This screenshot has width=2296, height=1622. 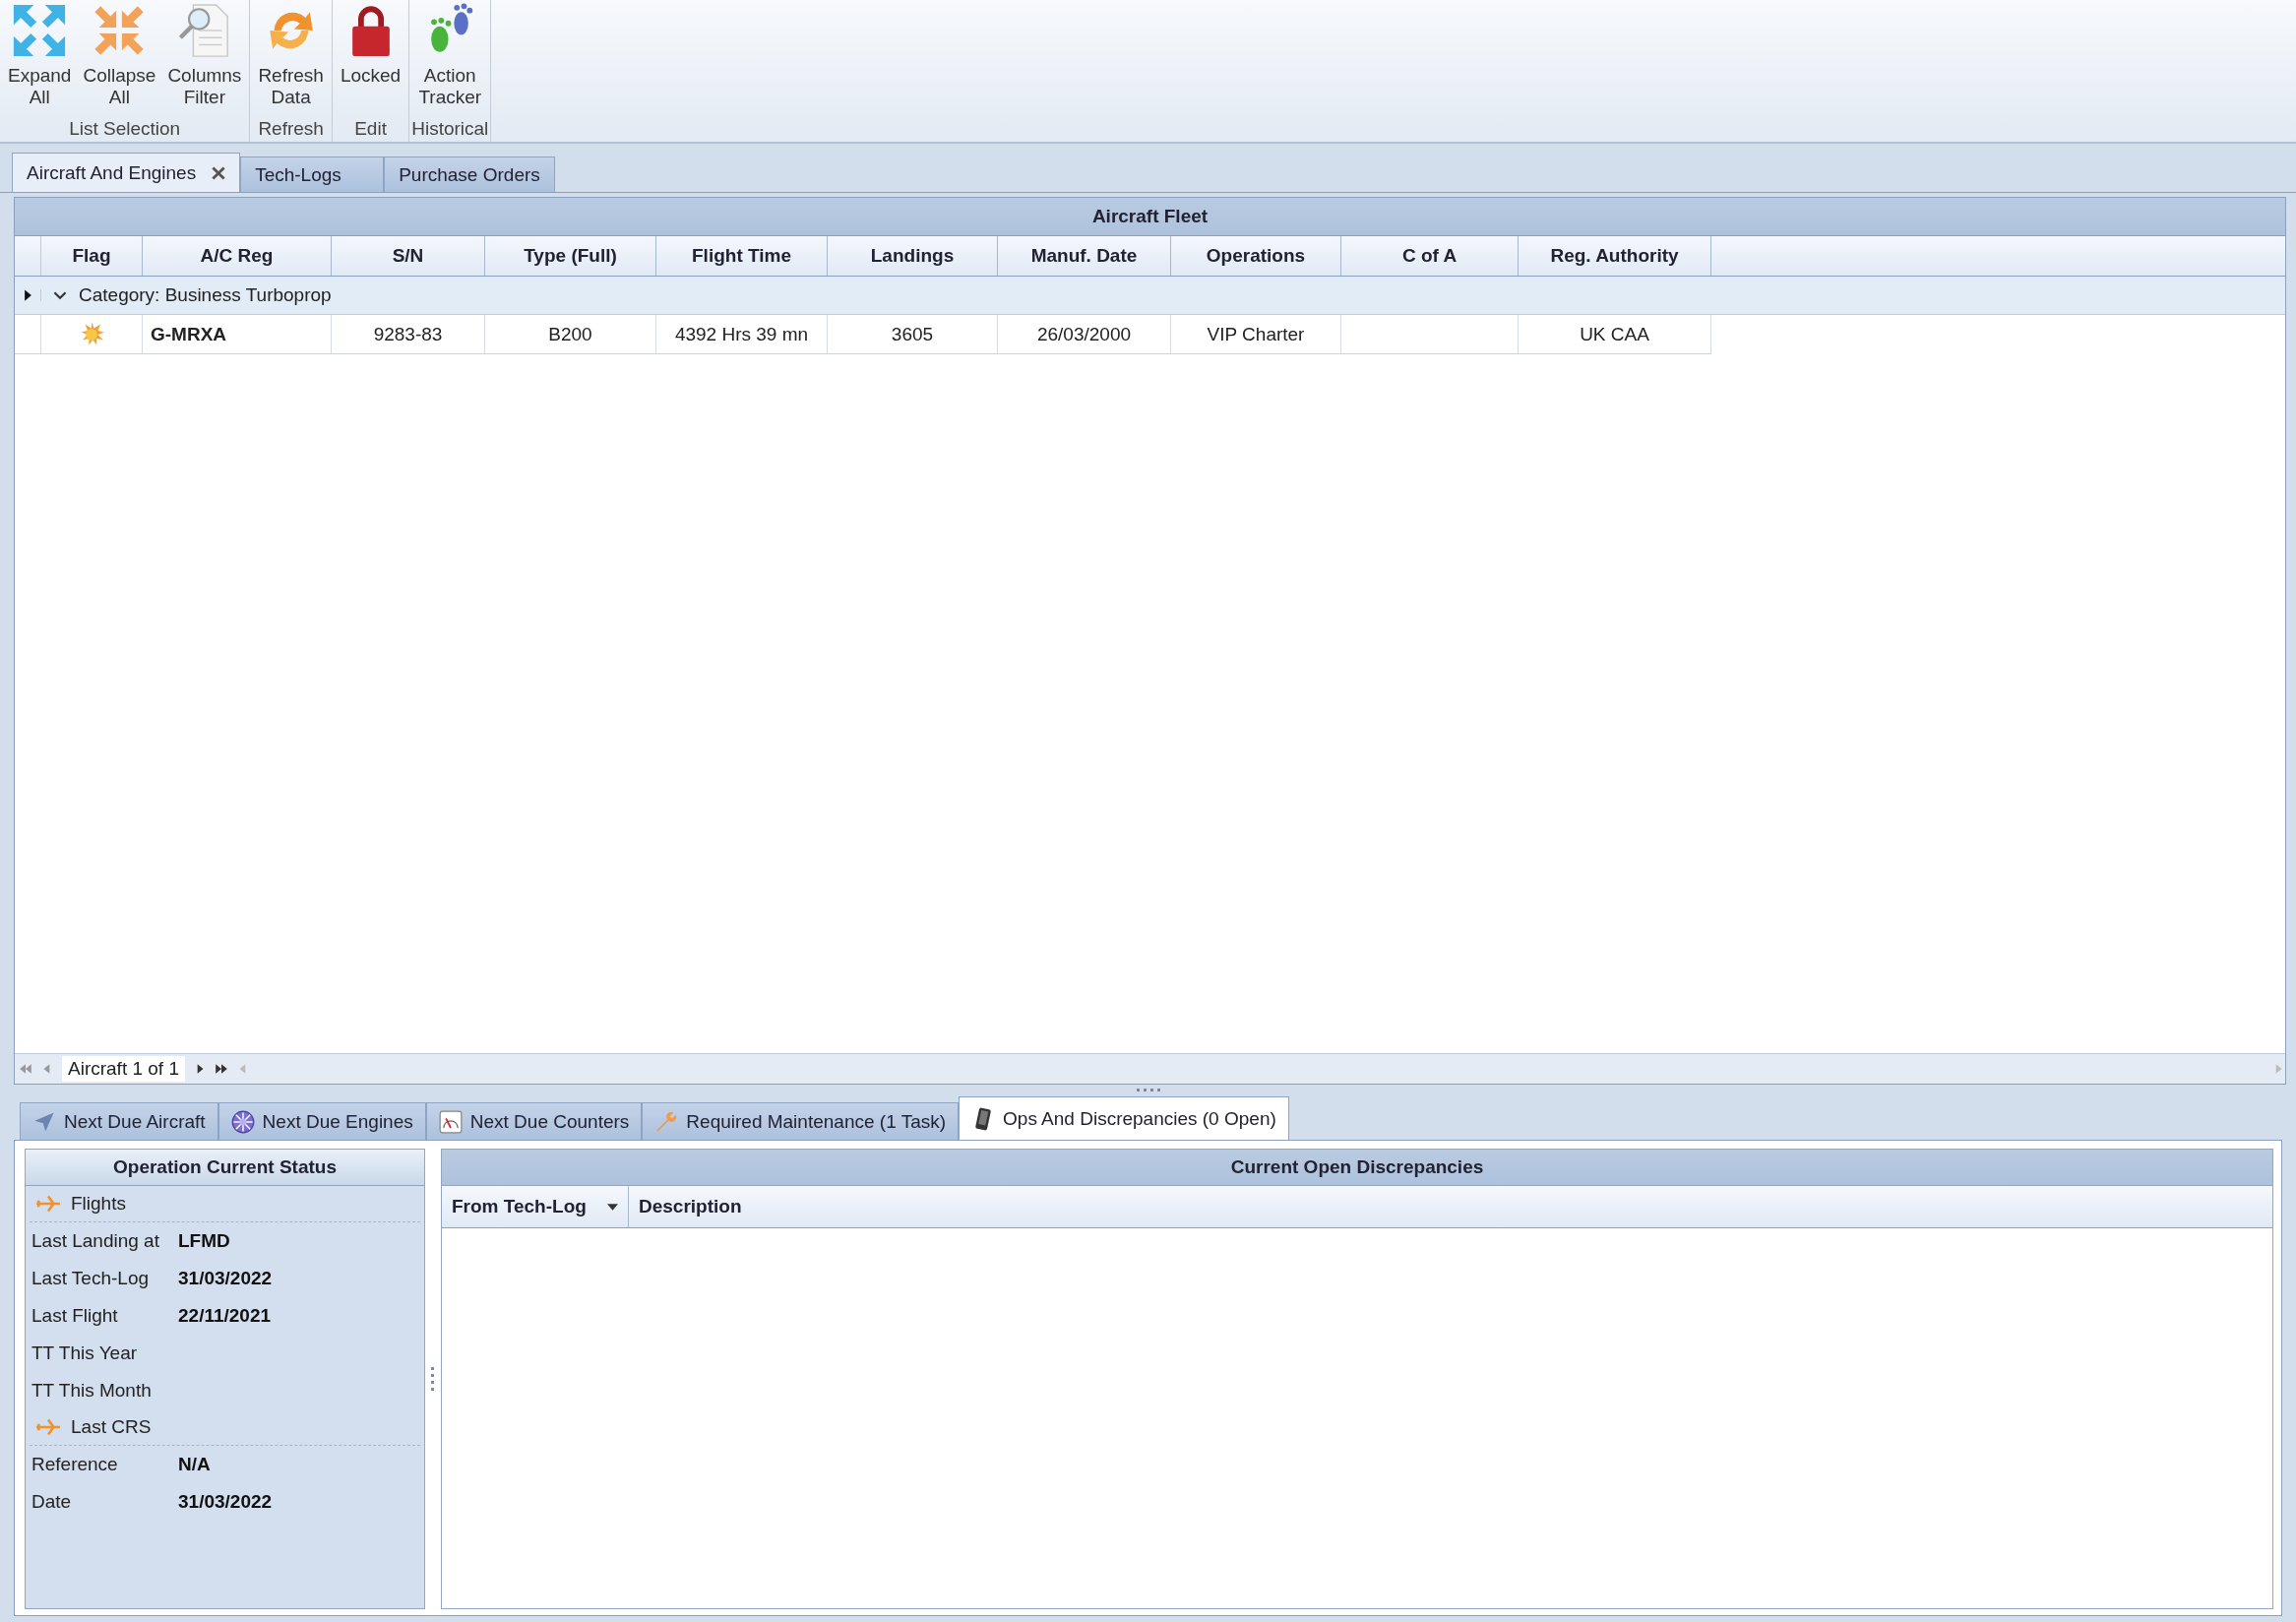 What do you see at coordinates (112, 1427) in the screenshot?
I see `section-title: Last CRS` at bounding box center [112, 1427].